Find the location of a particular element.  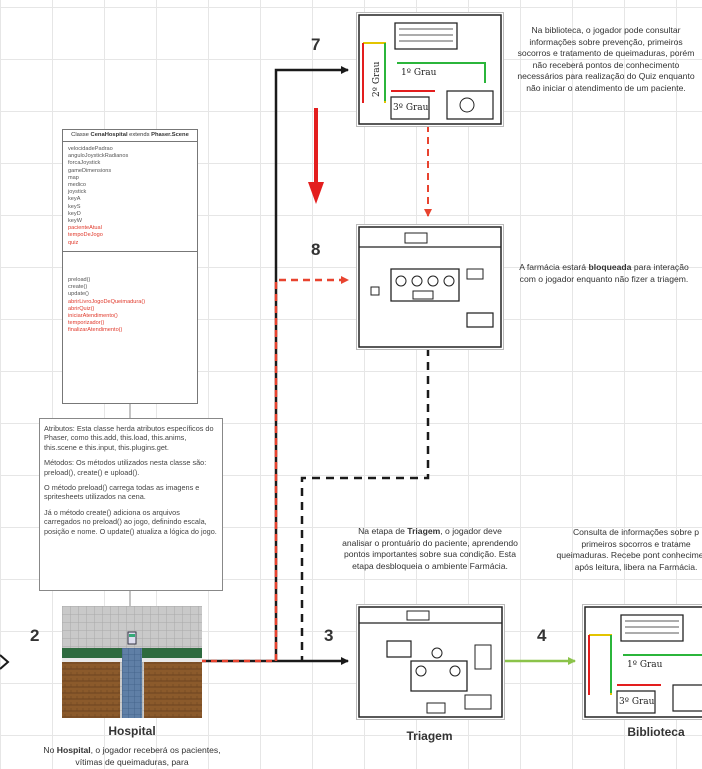

uml-attribute: gameDimensions is located at coordinates (90, 170).